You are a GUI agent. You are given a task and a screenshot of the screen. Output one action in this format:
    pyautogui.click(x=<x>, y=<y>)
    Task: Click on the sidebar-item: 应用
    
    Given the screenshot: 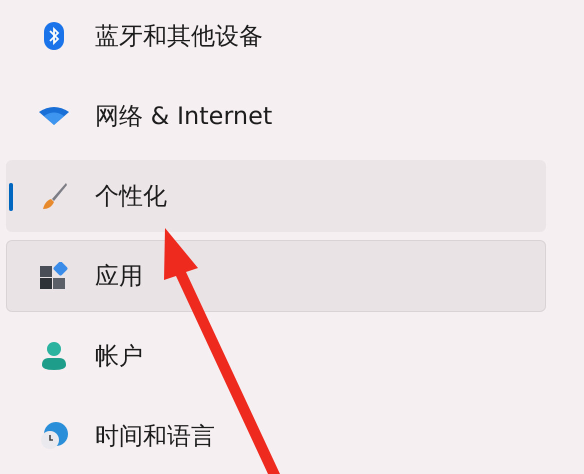 What is the action you would take?
    pyautogui.click(x=276, y=276)
    